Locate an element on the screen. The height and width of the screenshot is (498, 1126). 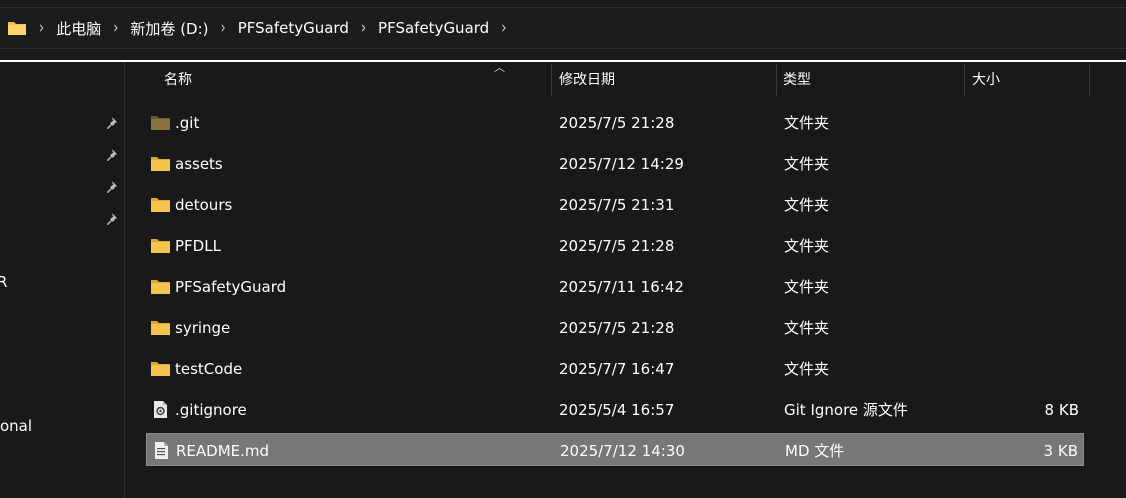
file-date: 2025/5/4 16:57 is located at coordinates (617, 409).